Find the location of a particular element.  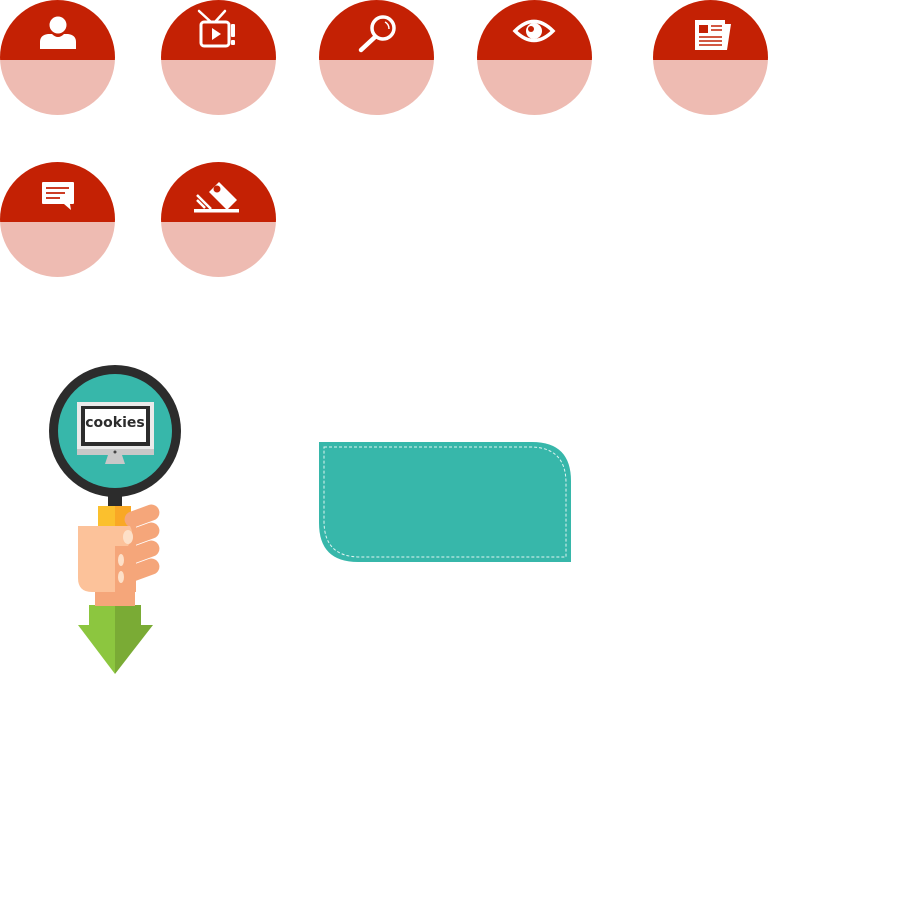

tv-icon is located at coordinates (216, 28).